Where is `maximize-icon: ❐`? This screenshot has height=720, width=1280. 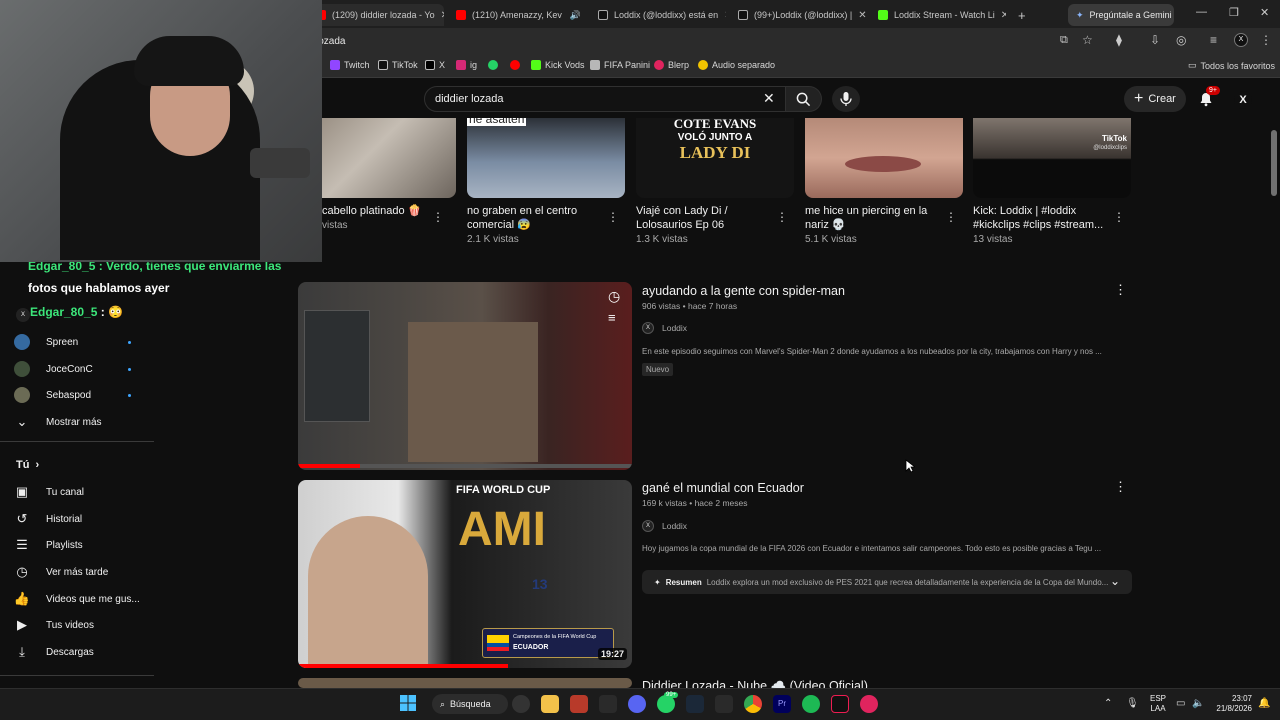 maximize-icon: ❐ is located at coordinates (1234, 12).